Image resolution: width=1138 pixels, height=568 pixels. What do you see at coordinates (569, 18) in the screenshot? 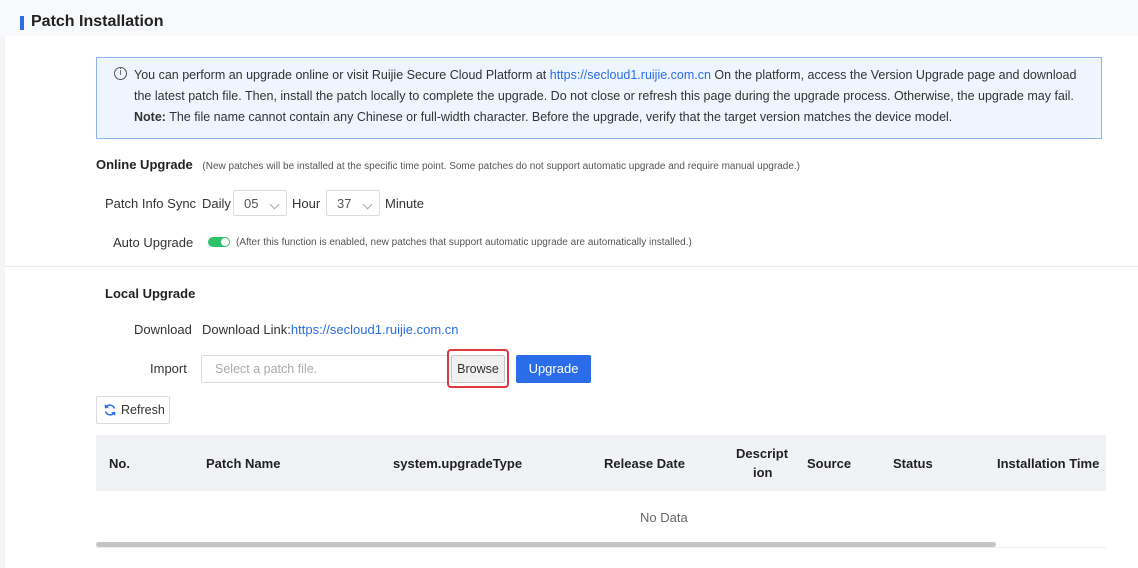
I see `page-header: Patch Installation` at bounding box center [569, 18].